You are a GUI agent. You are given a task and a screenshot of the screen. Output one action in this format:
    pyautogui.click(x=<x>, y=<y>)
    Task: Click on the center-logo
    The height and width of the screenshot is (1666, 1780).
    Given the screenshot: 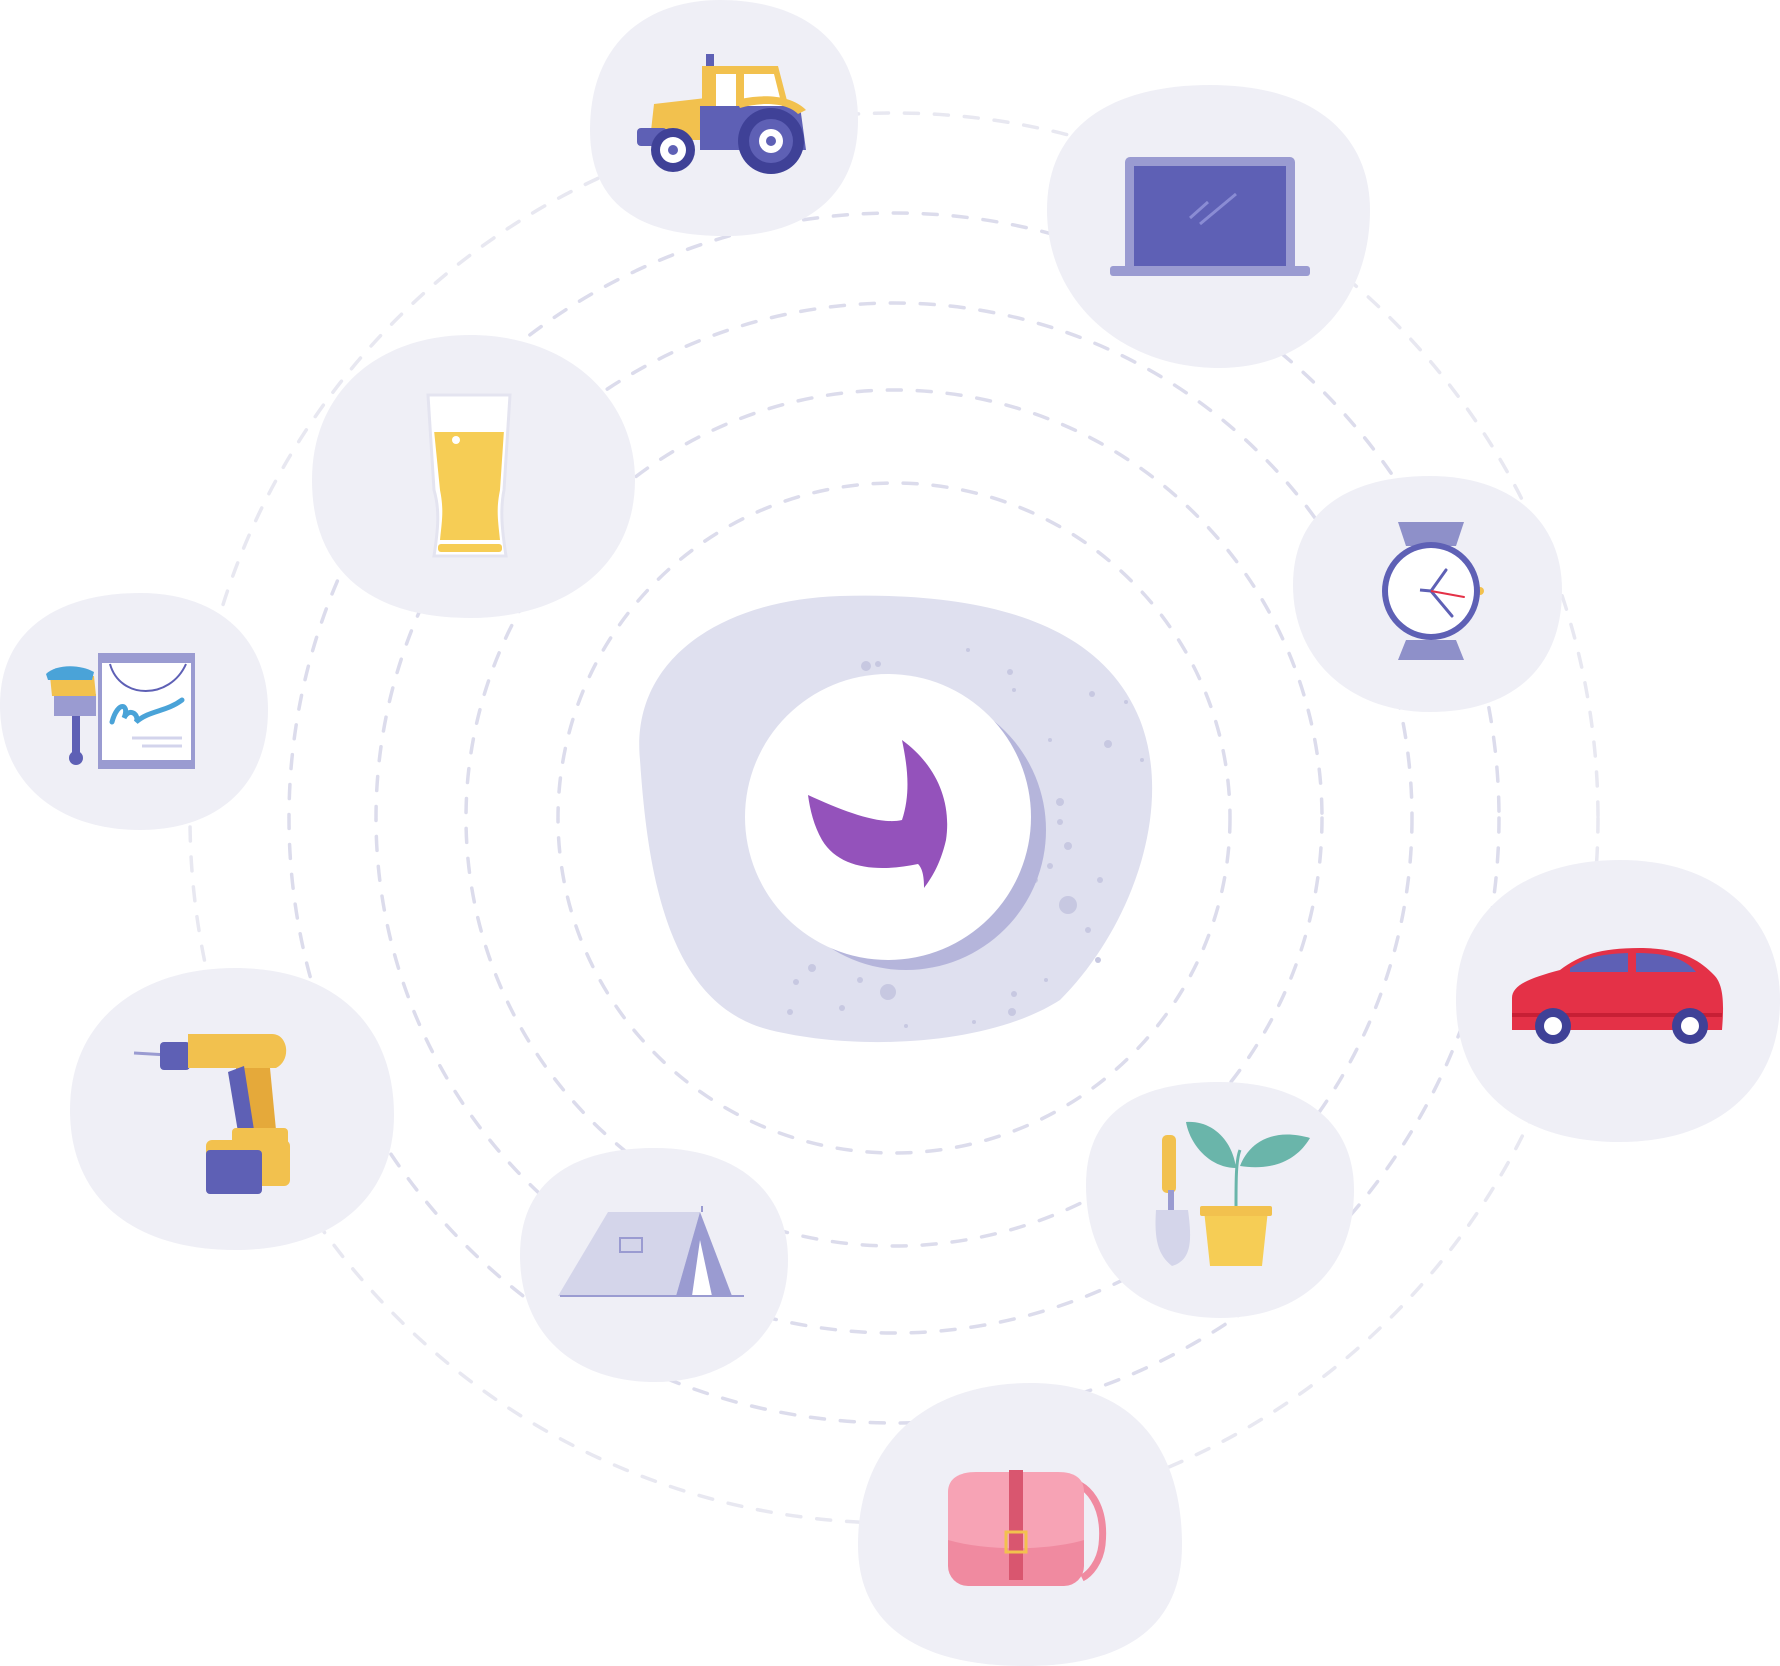 What is the action you would take?
    pyautogui.click(x=896, y=819)
    